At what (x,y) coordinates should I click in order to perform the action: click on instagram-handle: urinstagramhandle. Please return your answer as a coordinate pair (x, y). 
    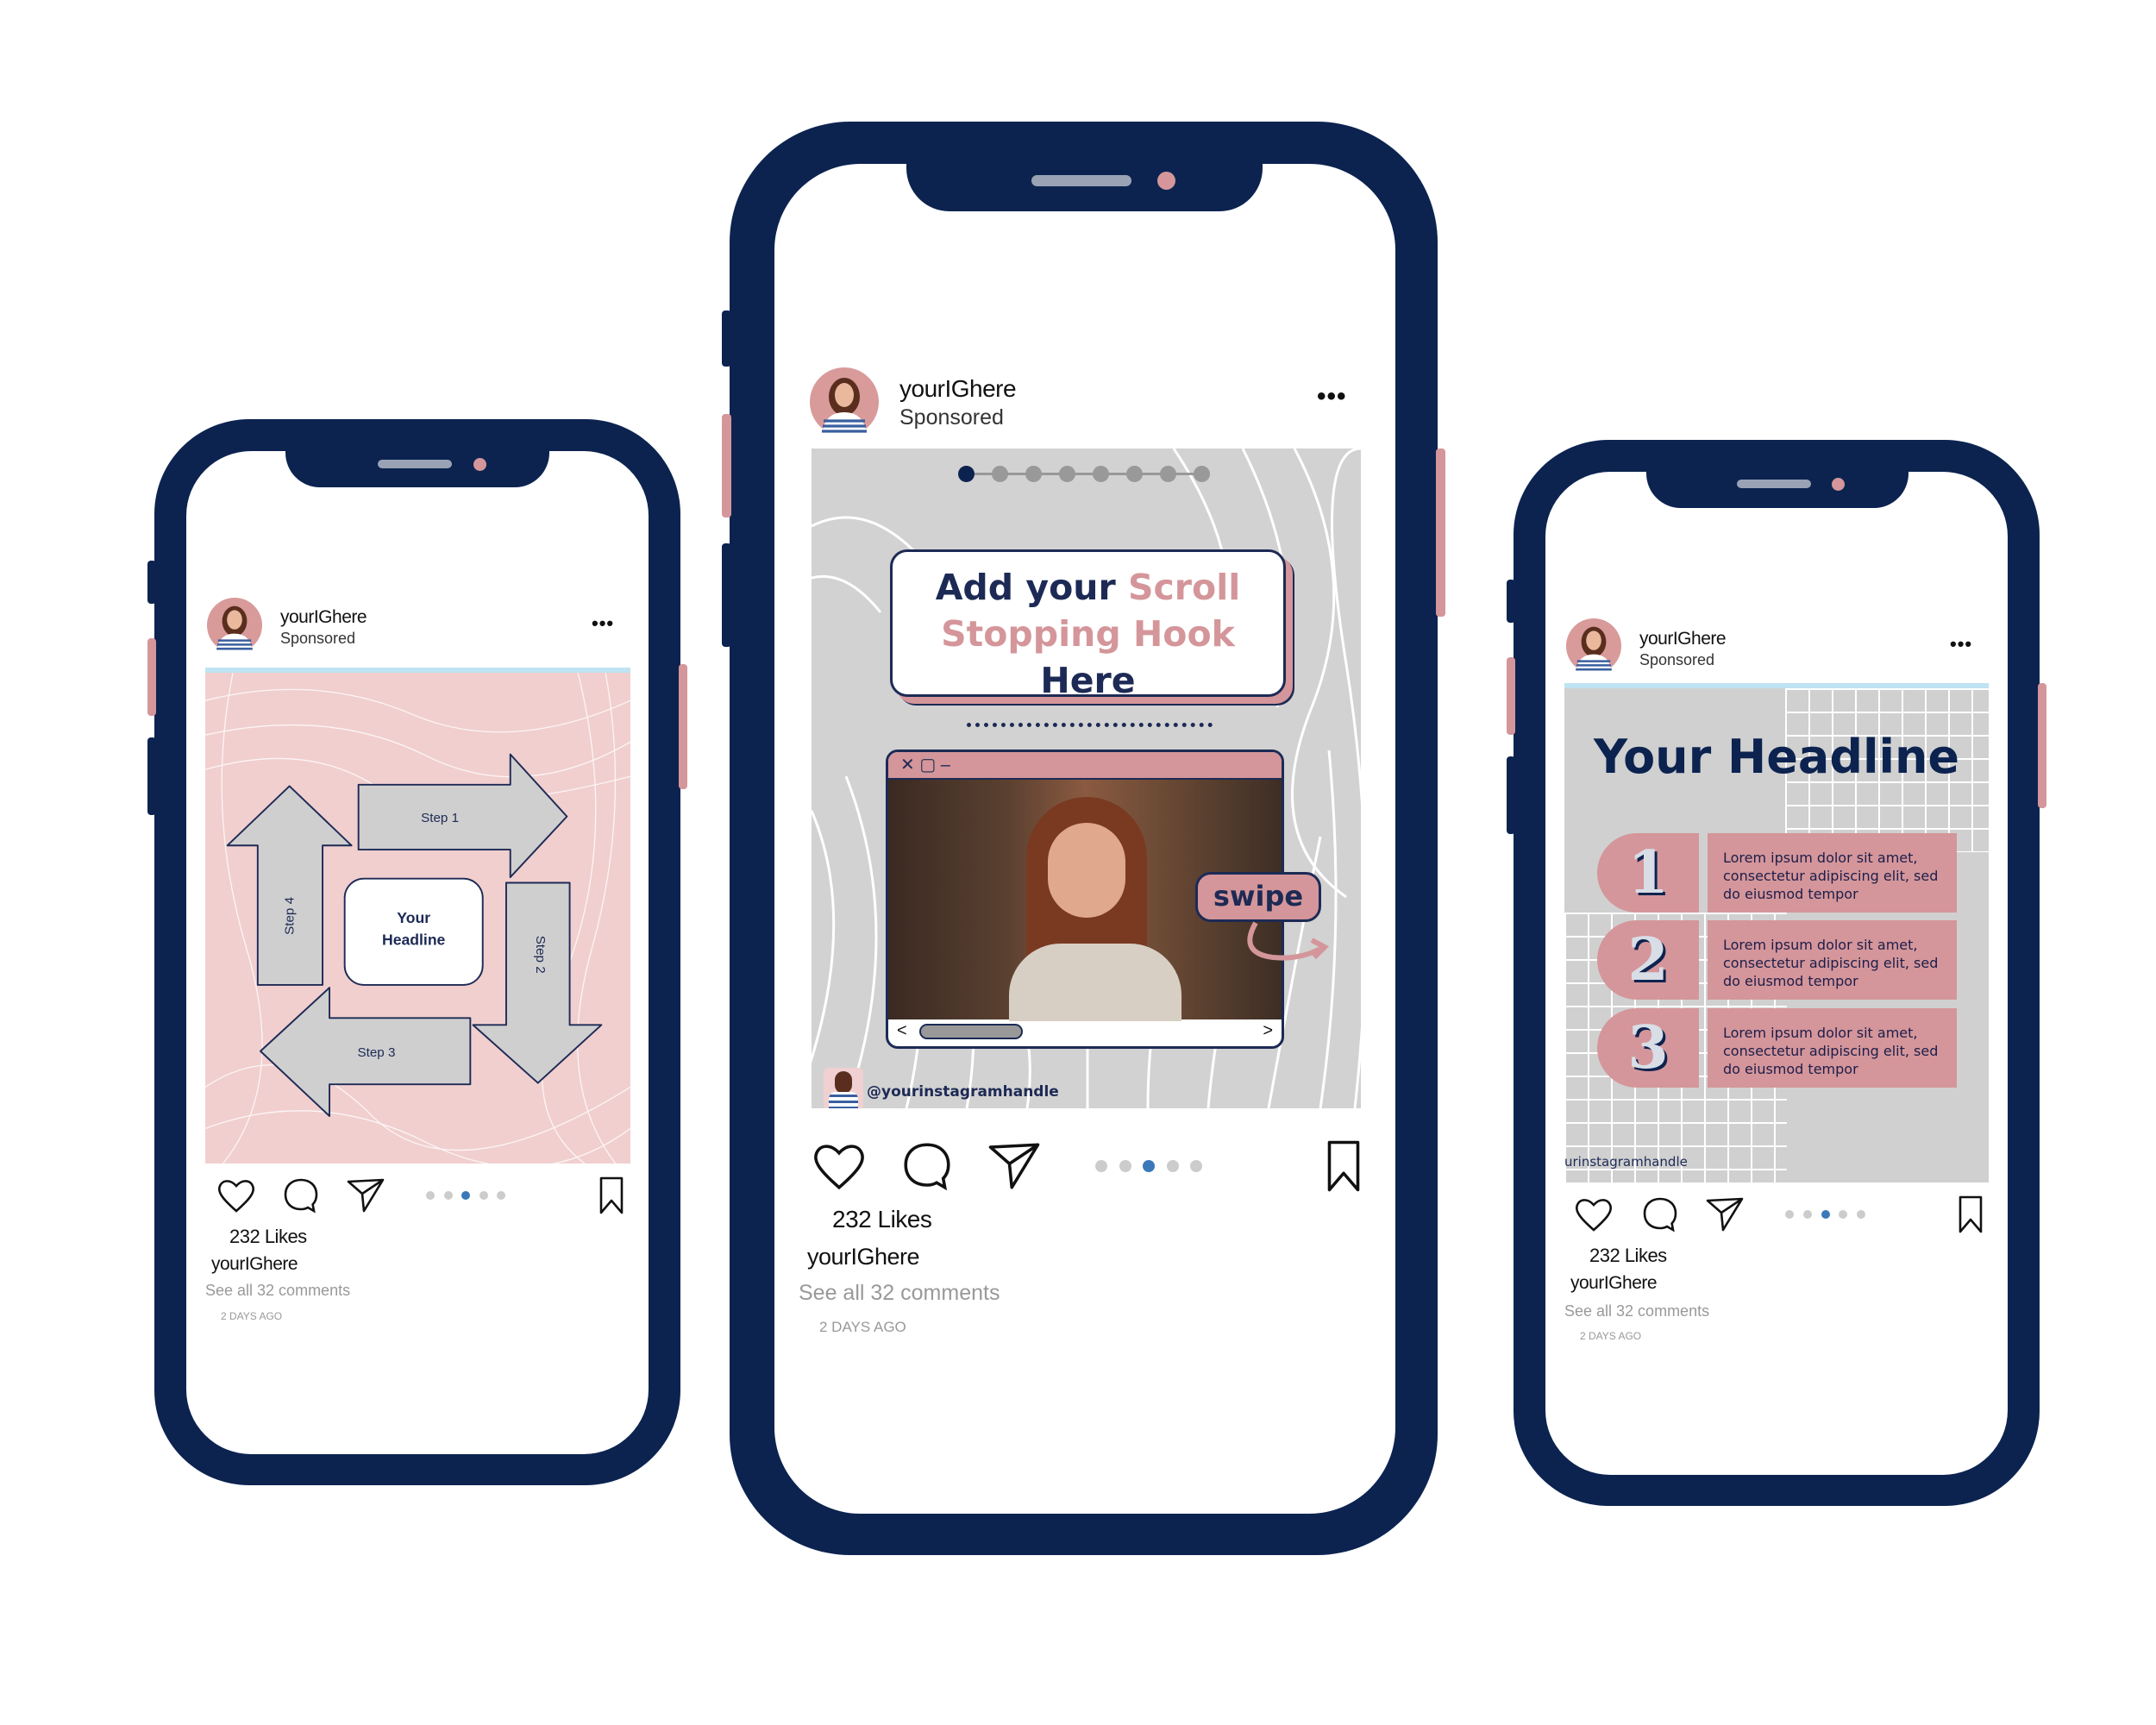
    Looking at the image, I should click on (1626, 1162).